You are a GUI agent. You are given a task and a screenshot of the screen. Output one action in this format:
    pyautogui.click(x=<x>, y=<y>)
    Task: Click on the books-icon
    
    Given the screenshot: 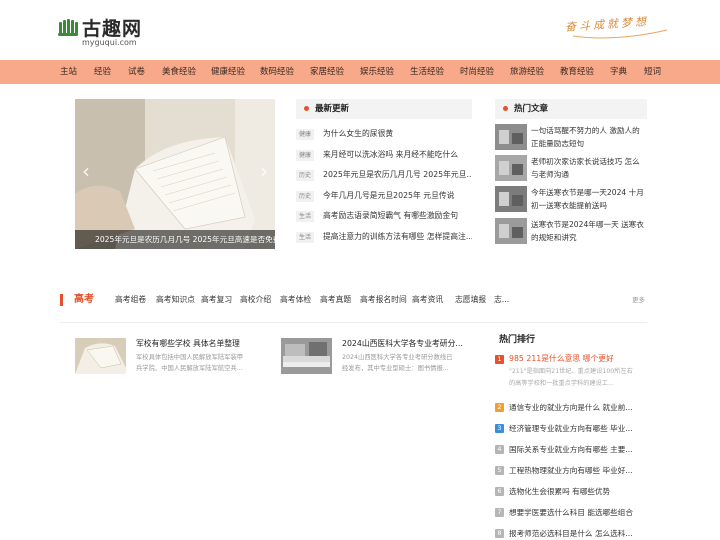 What is the action you would take?
    pyautogui.click(x=68, y=26)
    